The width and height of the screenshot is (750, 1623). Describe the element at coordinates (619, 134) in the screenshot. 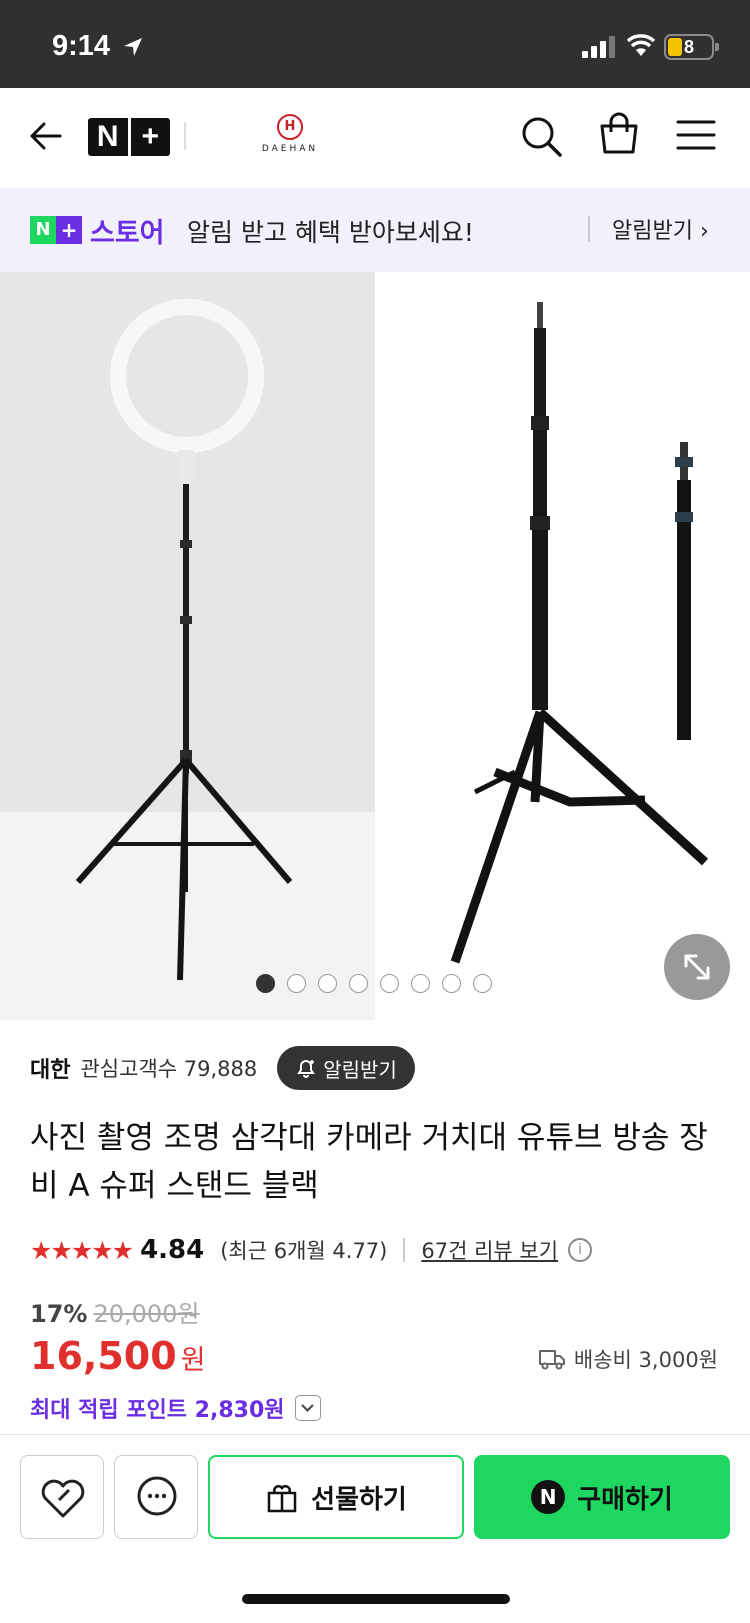

I see `shopping-bag-icon` at that location.